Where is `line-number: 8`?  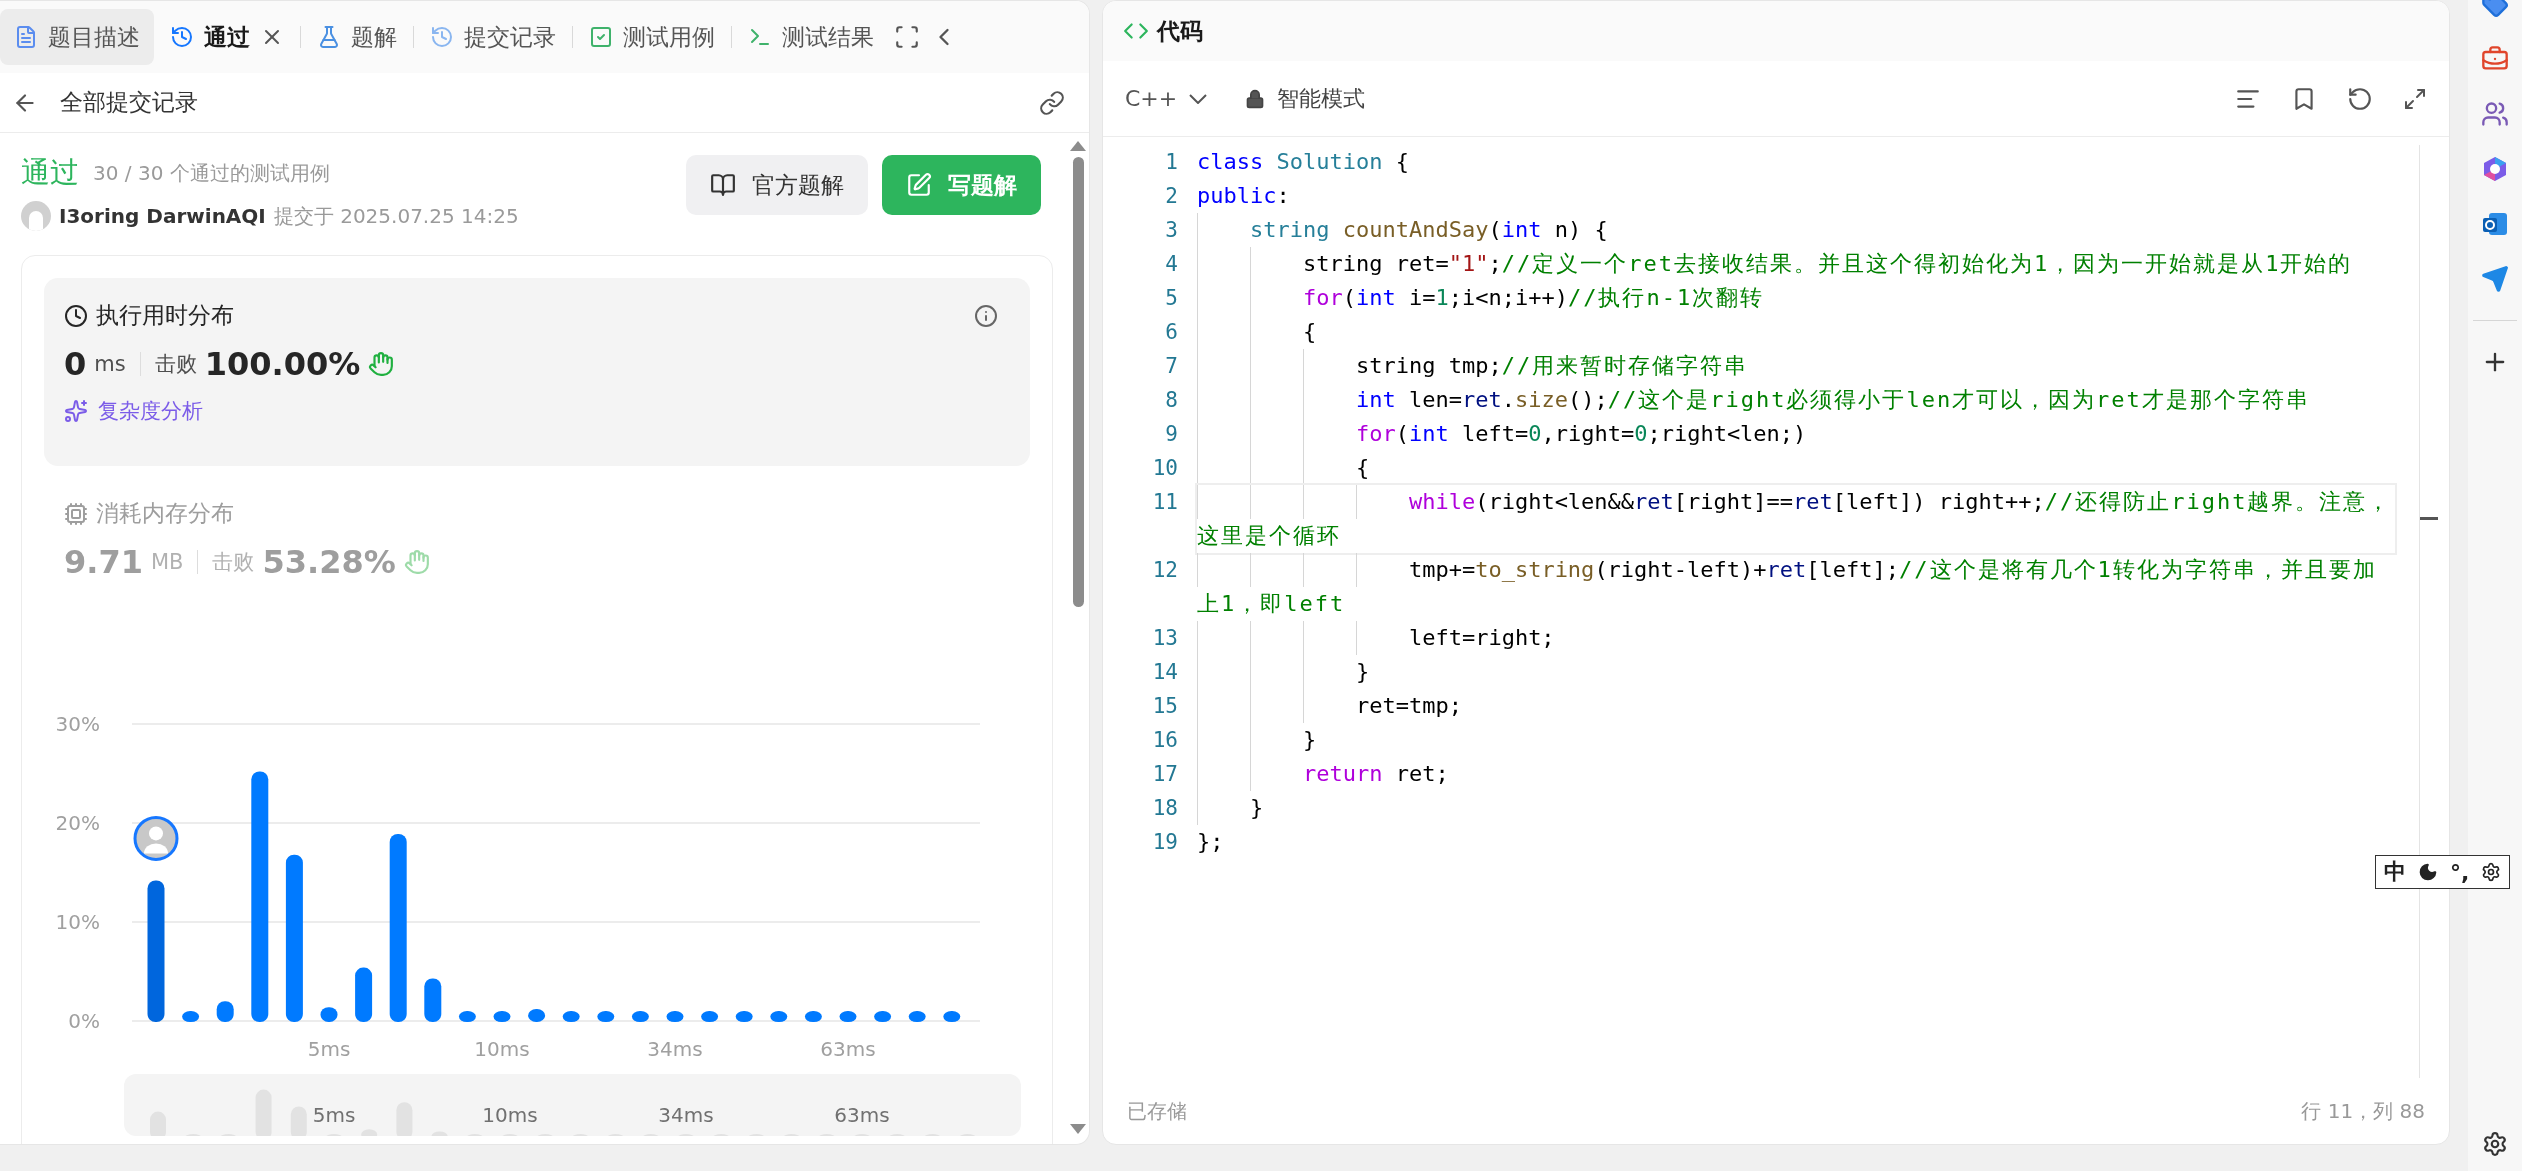
line-number: 8 is located at coordinates (1171, 400).